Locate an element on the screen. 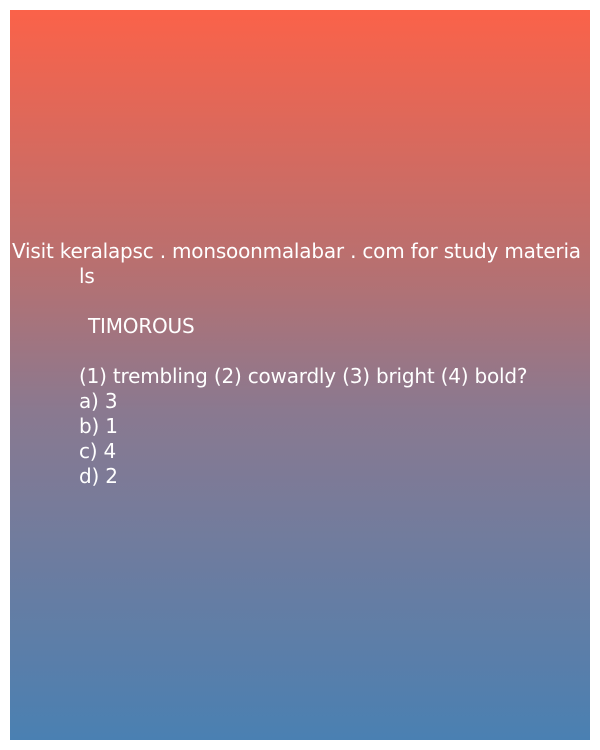  option-d: d) 2 is located at coordinates (98, 476).